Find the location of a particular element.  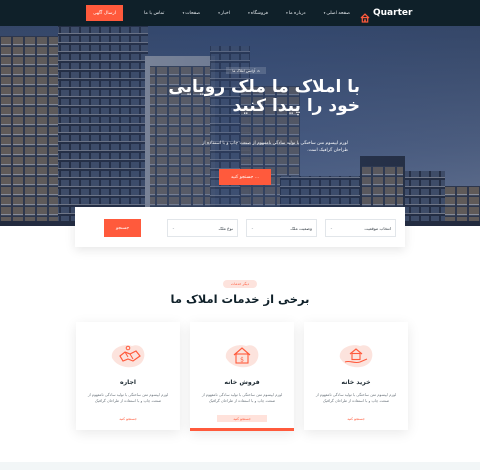

house-sale-icon: $ is located at coordinates (242, 356).